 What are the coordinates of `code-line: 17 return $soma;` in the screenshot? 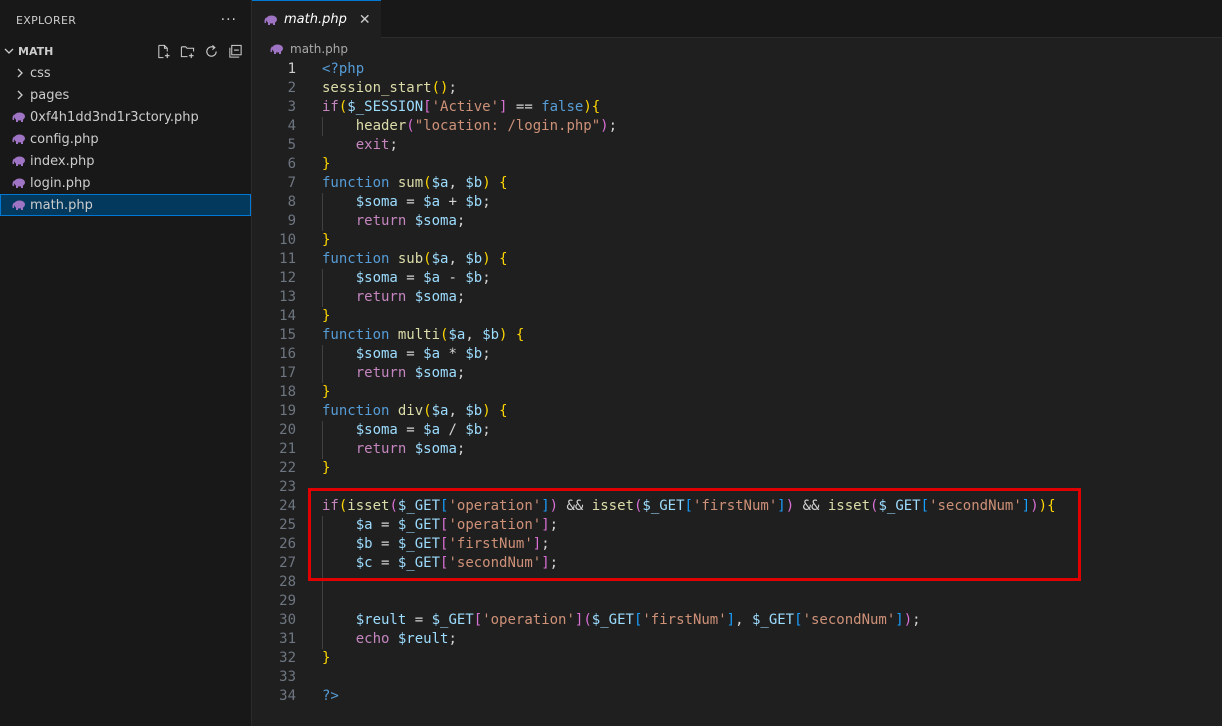 It's located at (737, 373).